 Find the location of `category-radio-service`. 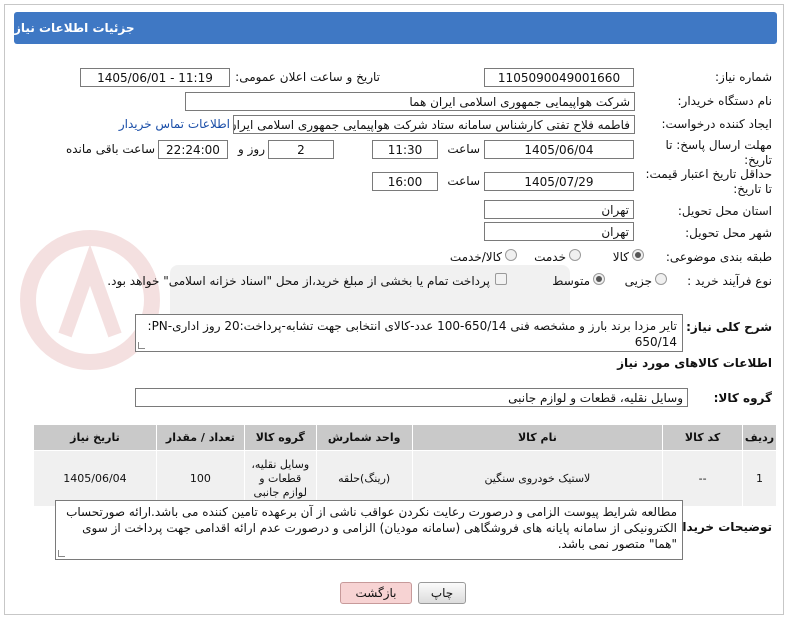

category-radio-service is located at coordinates (575, 255).